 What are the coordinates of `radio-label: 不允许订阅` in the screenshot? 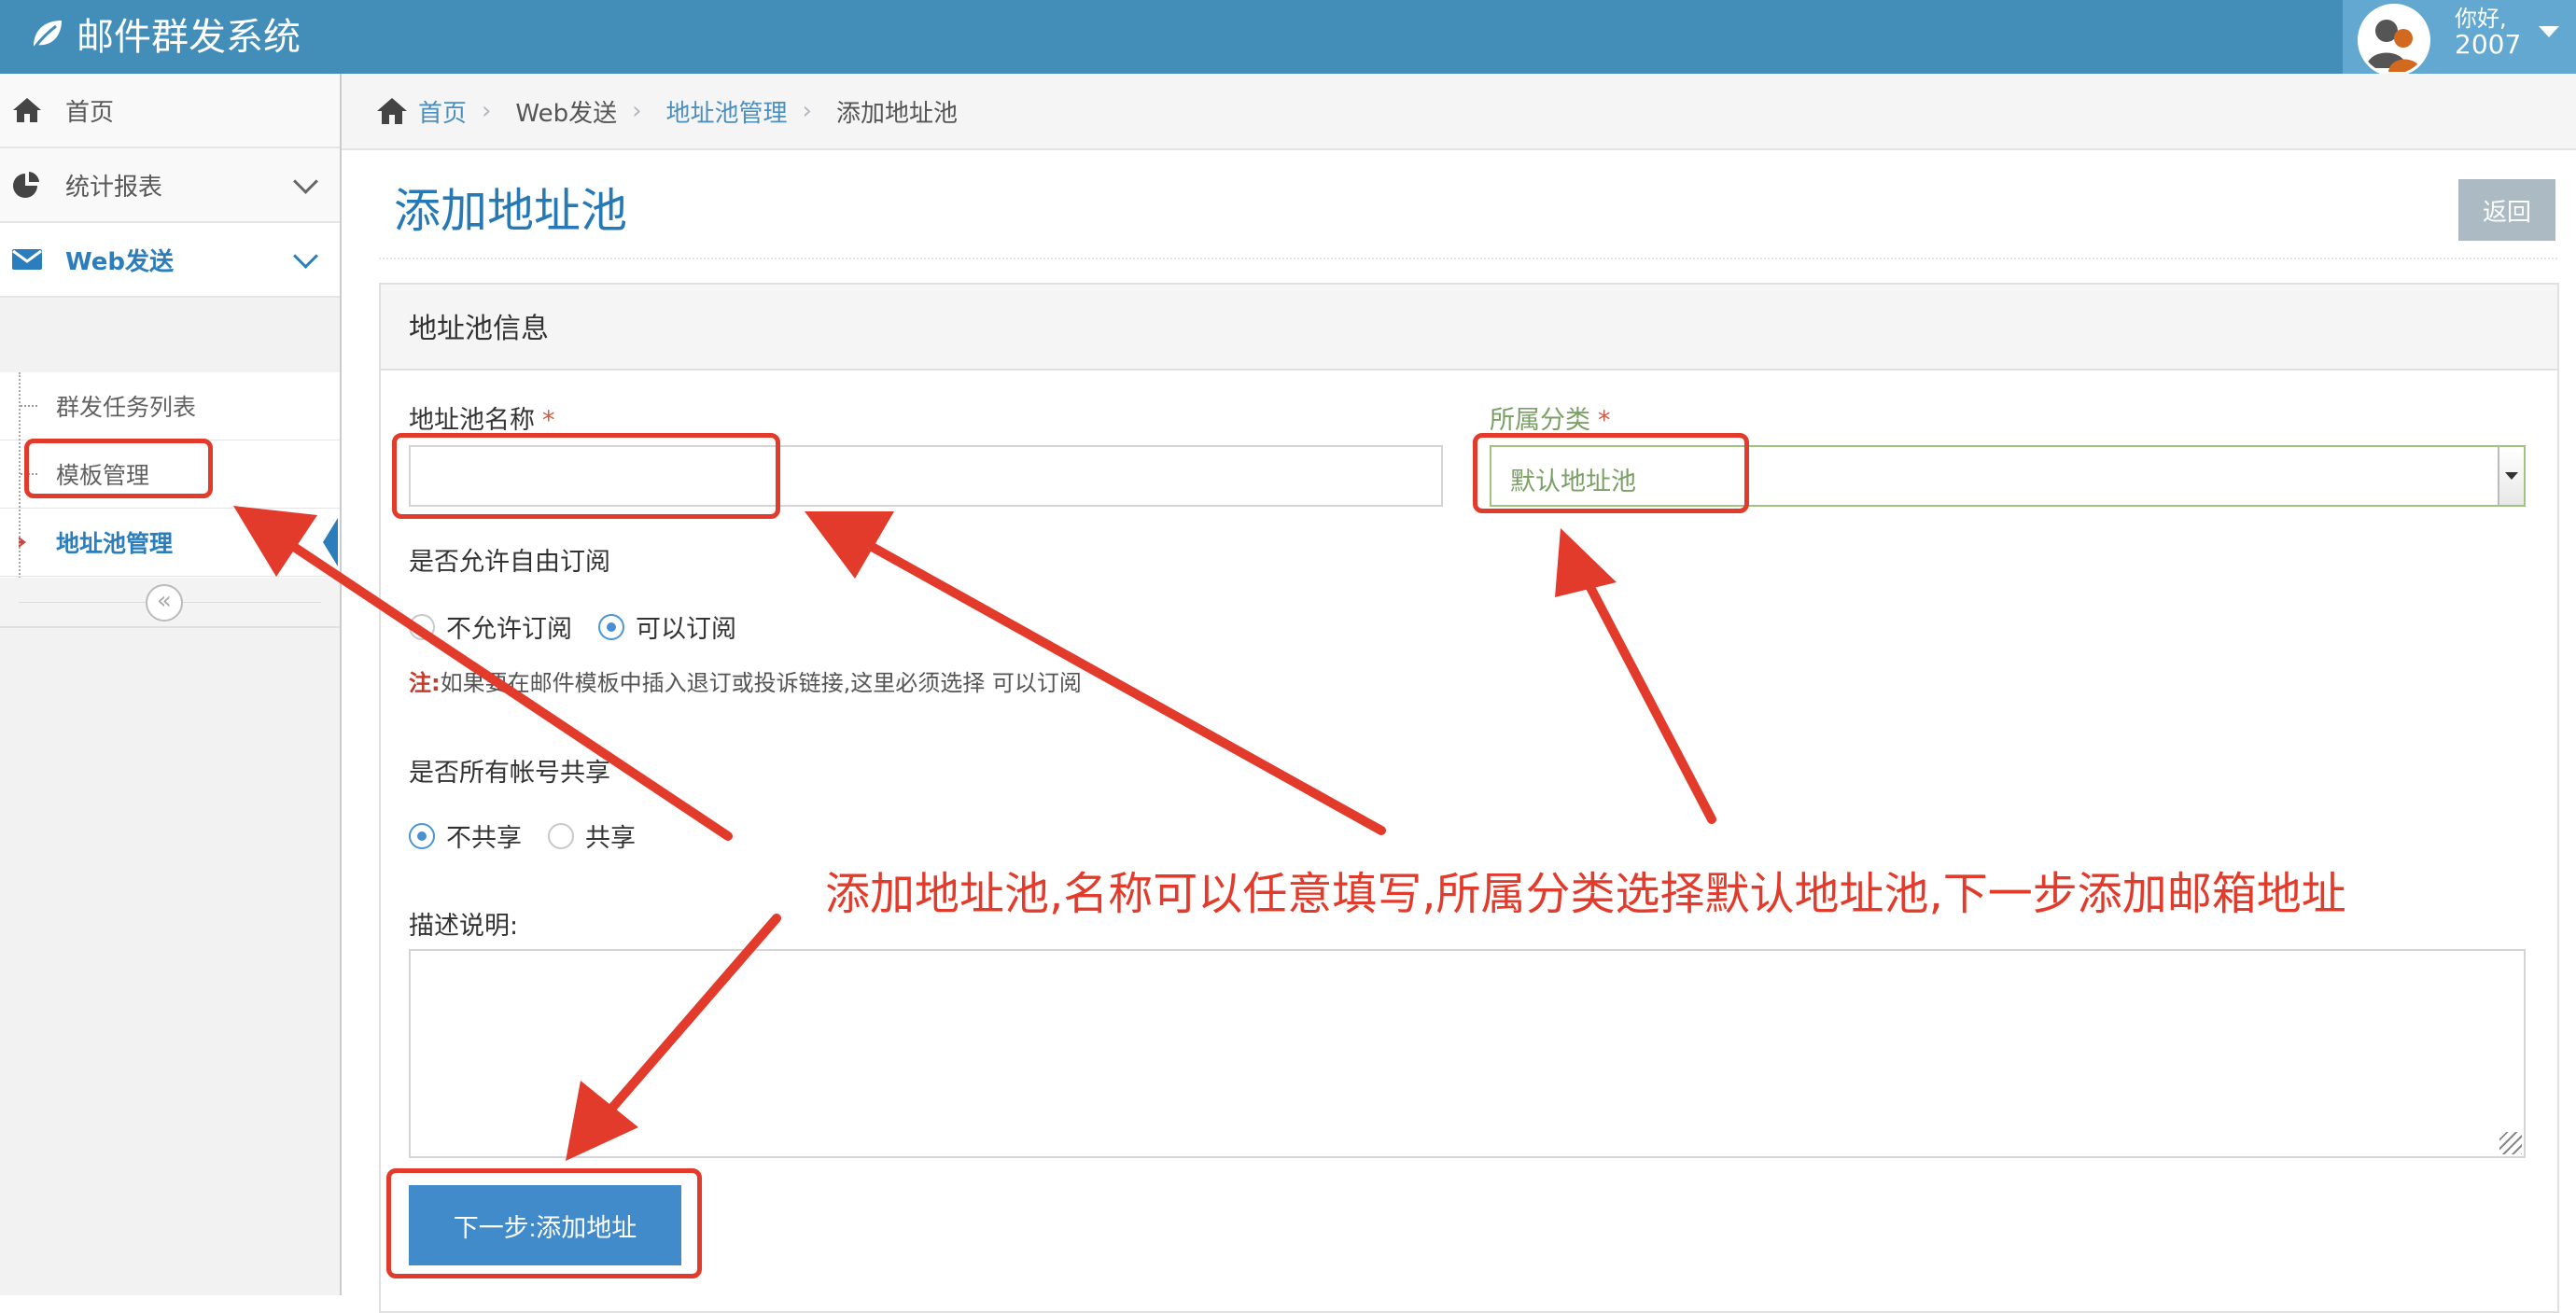 It's located at (509, 629).